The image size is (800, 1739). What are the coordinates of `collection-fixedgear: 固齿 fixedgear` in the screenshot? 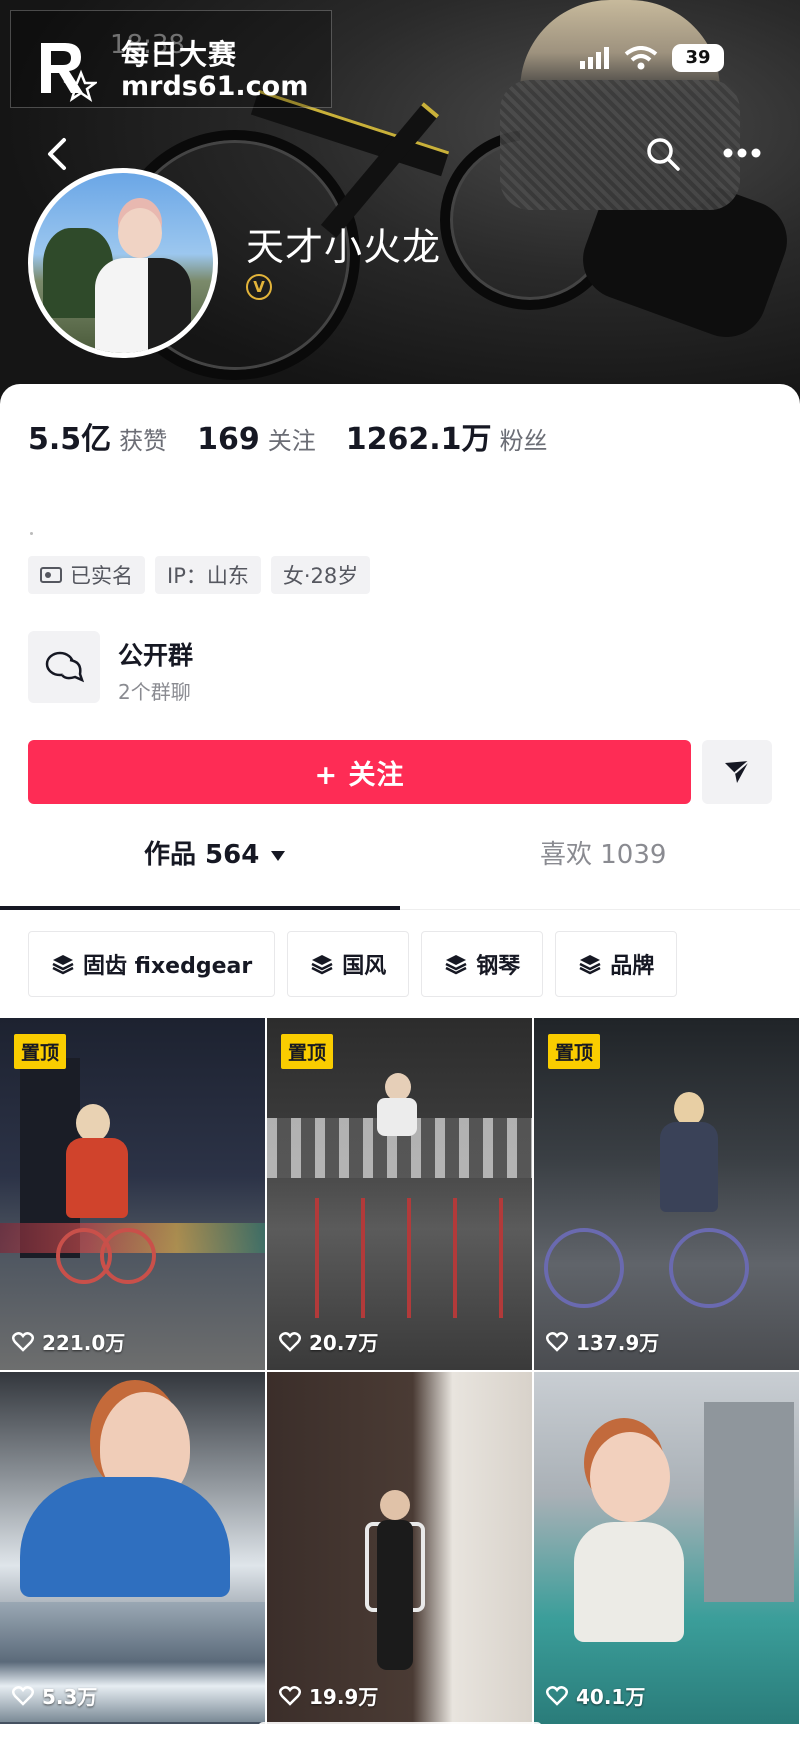 It's located at (152, 964).